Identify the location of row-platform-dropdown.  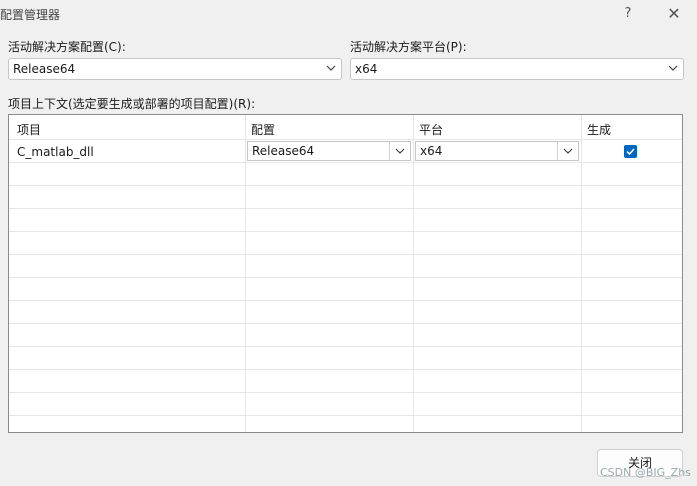
(567, 151).